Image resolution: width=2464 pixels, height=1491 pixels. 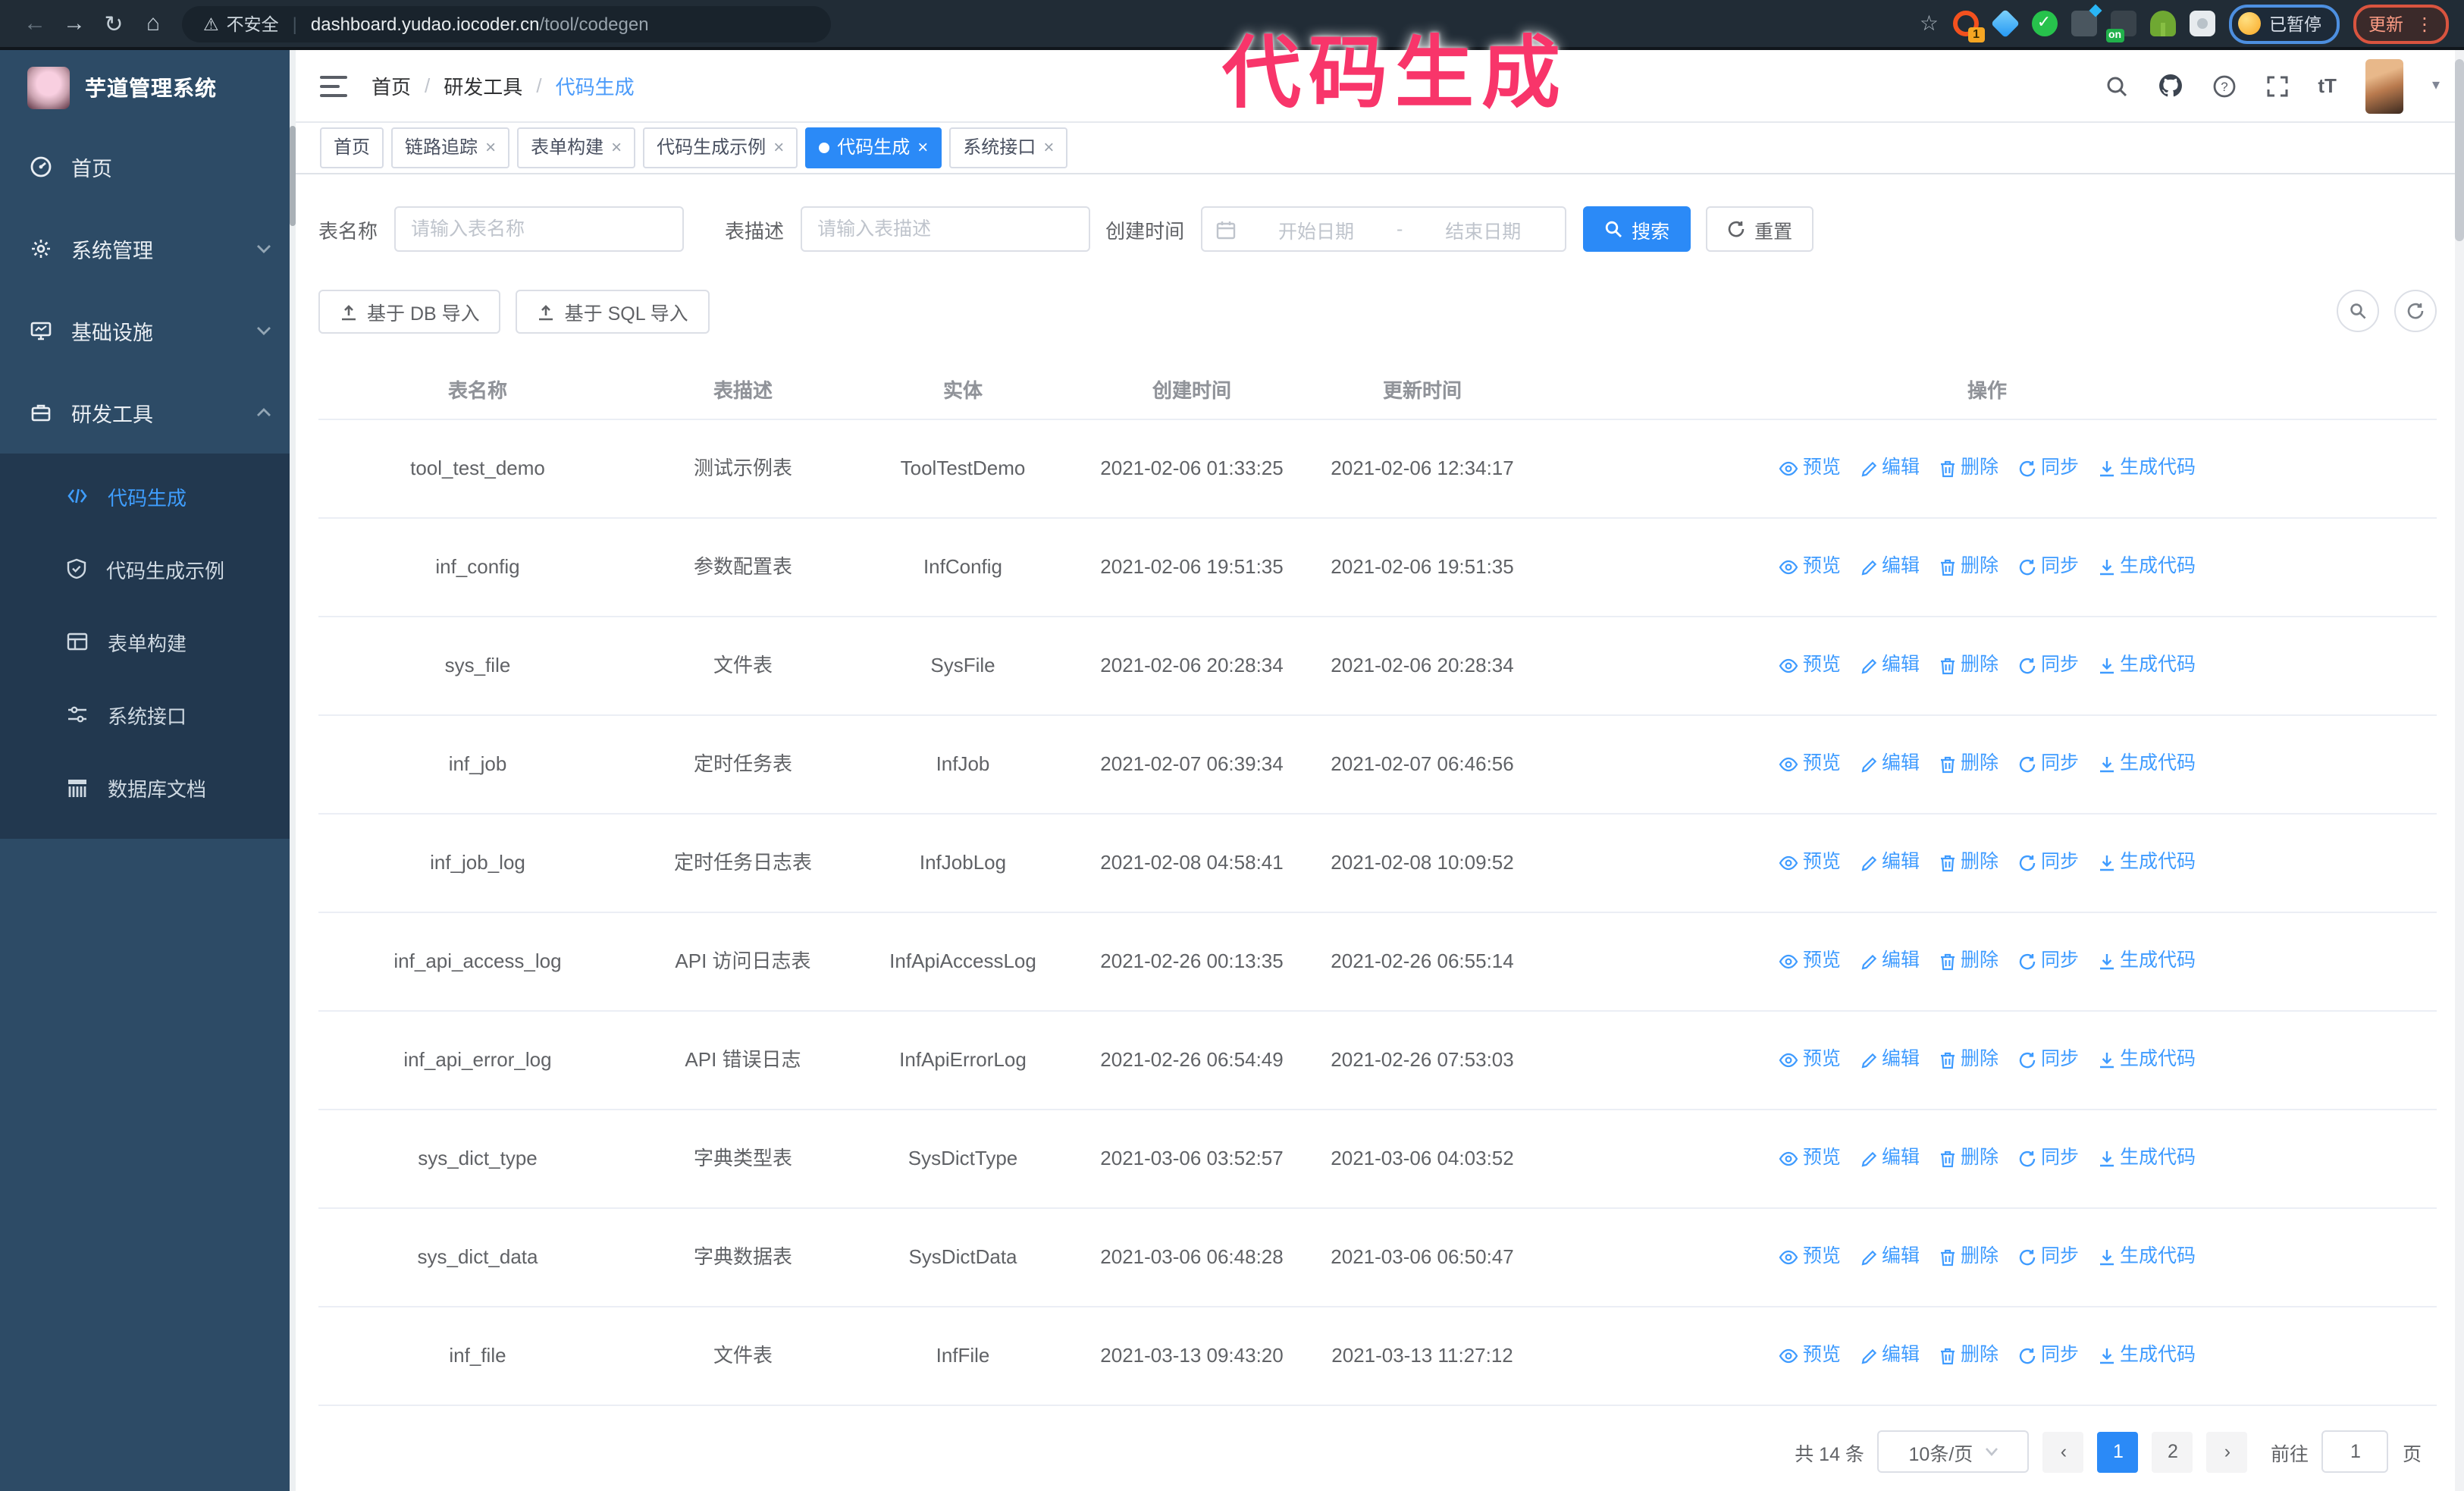 What do you see at coordinates (2173, 1451) in the screenshot?
I see `page-2-button: 2` at bounding box center [2173, 1451].